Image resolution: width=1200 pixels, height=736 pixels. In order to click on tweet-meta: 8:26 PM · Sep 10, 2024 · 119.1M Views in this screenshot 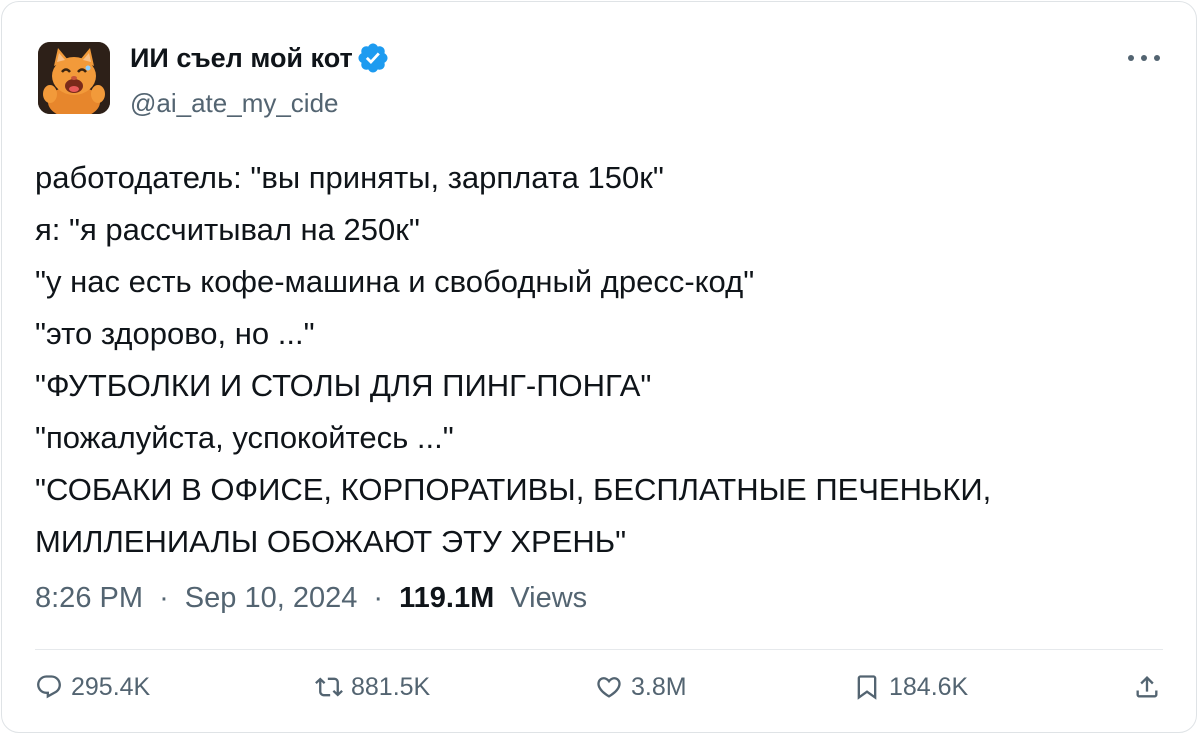, I will do `click(311, 598)`.